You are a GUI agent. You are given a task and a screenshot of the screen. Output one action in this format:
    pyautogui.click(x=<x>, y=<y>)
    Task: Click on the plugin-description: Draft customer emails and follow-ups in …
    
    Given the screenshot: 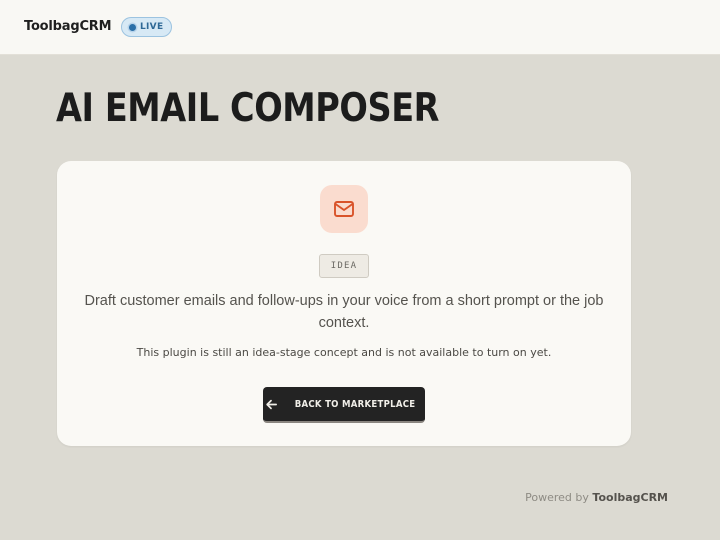 What is the action you would take?
    pyautogui.click(x=344, y=312)
    